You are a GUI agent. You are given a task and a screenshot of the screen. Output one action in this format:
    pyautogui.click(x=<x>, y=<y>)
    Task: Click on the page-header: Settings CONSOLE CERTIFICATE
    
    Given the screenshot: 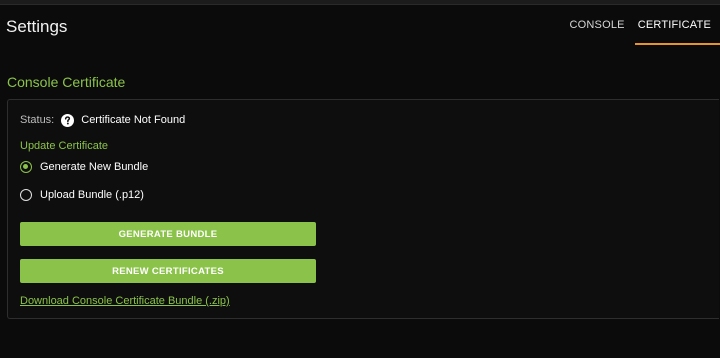 What is the action you would take?
    pyautogui.click(x=360, y=25)
    